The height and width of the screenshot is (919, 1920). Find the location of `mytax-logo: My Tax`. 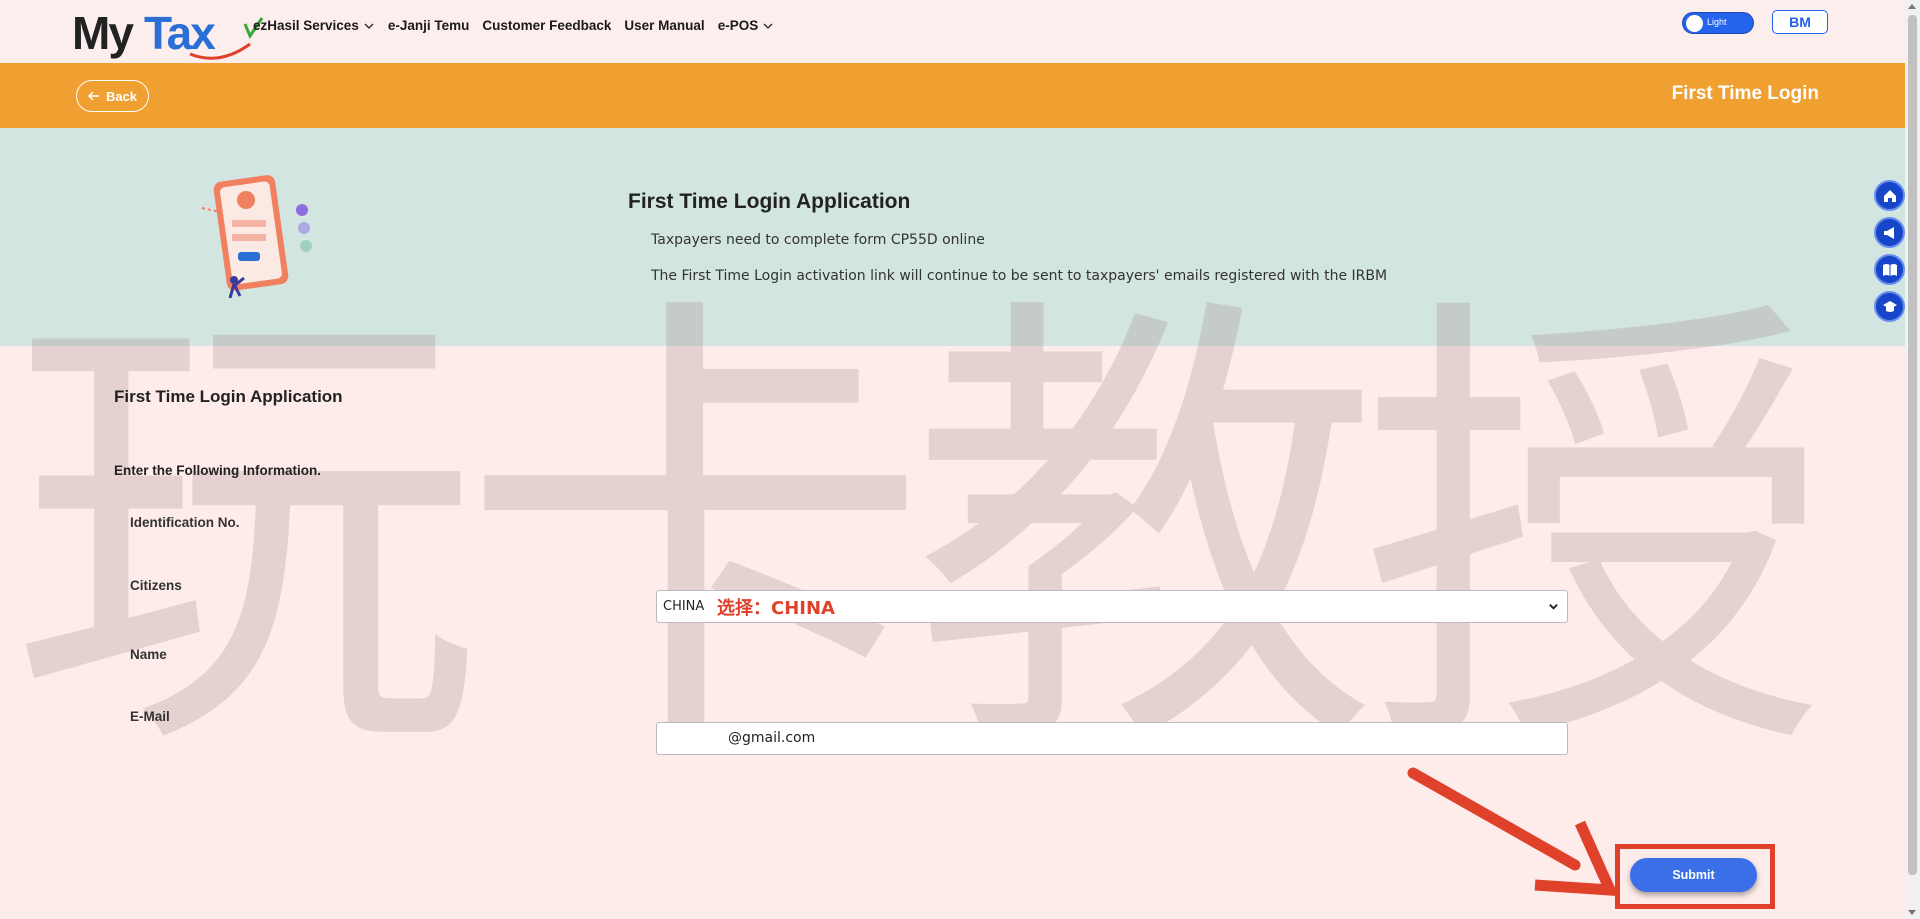

mytax-logo: My Tax is located at coordinates (168, 33).